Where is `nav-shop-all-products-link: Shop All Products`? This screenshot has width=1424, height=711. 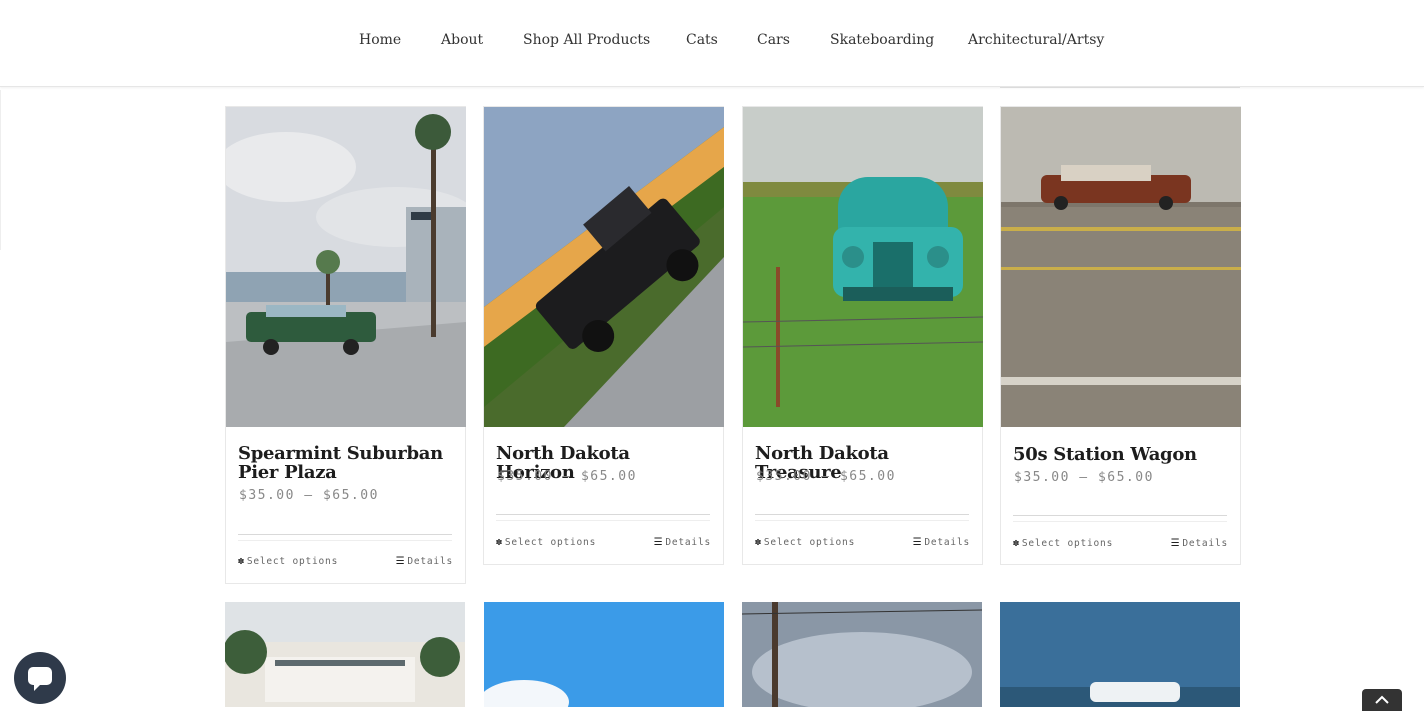
nav-shop-all-products-link: Shop All Products is located at coordinates (586, 40).